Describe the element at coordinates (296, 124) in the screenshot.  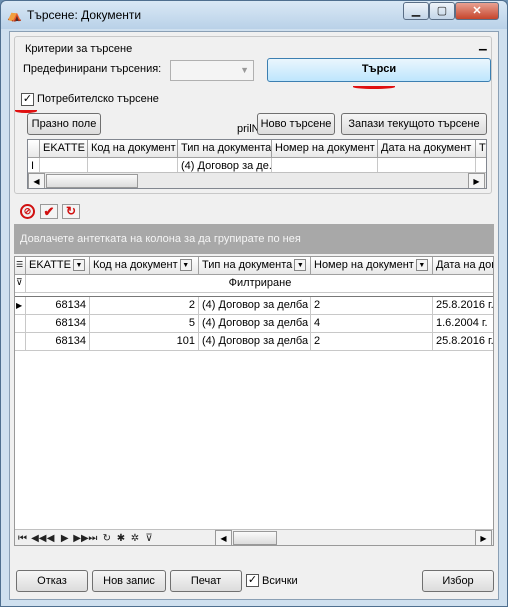
I see `new-search-button: Ново търсене` at that location.